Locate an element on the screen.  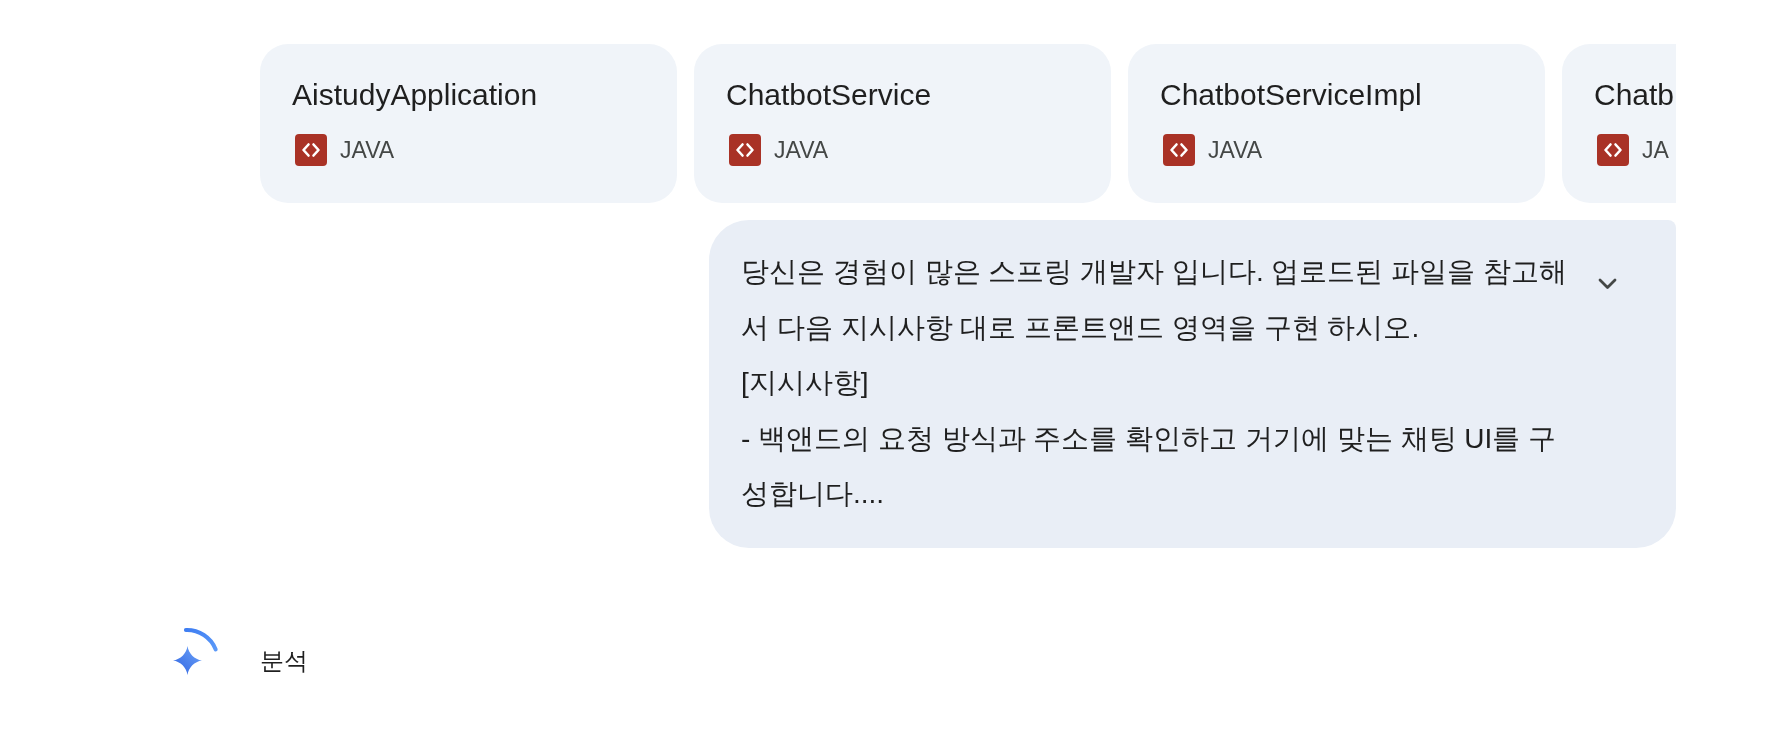
file-name: ChatbotServiceImpl is located at coordinates (1291, 95).